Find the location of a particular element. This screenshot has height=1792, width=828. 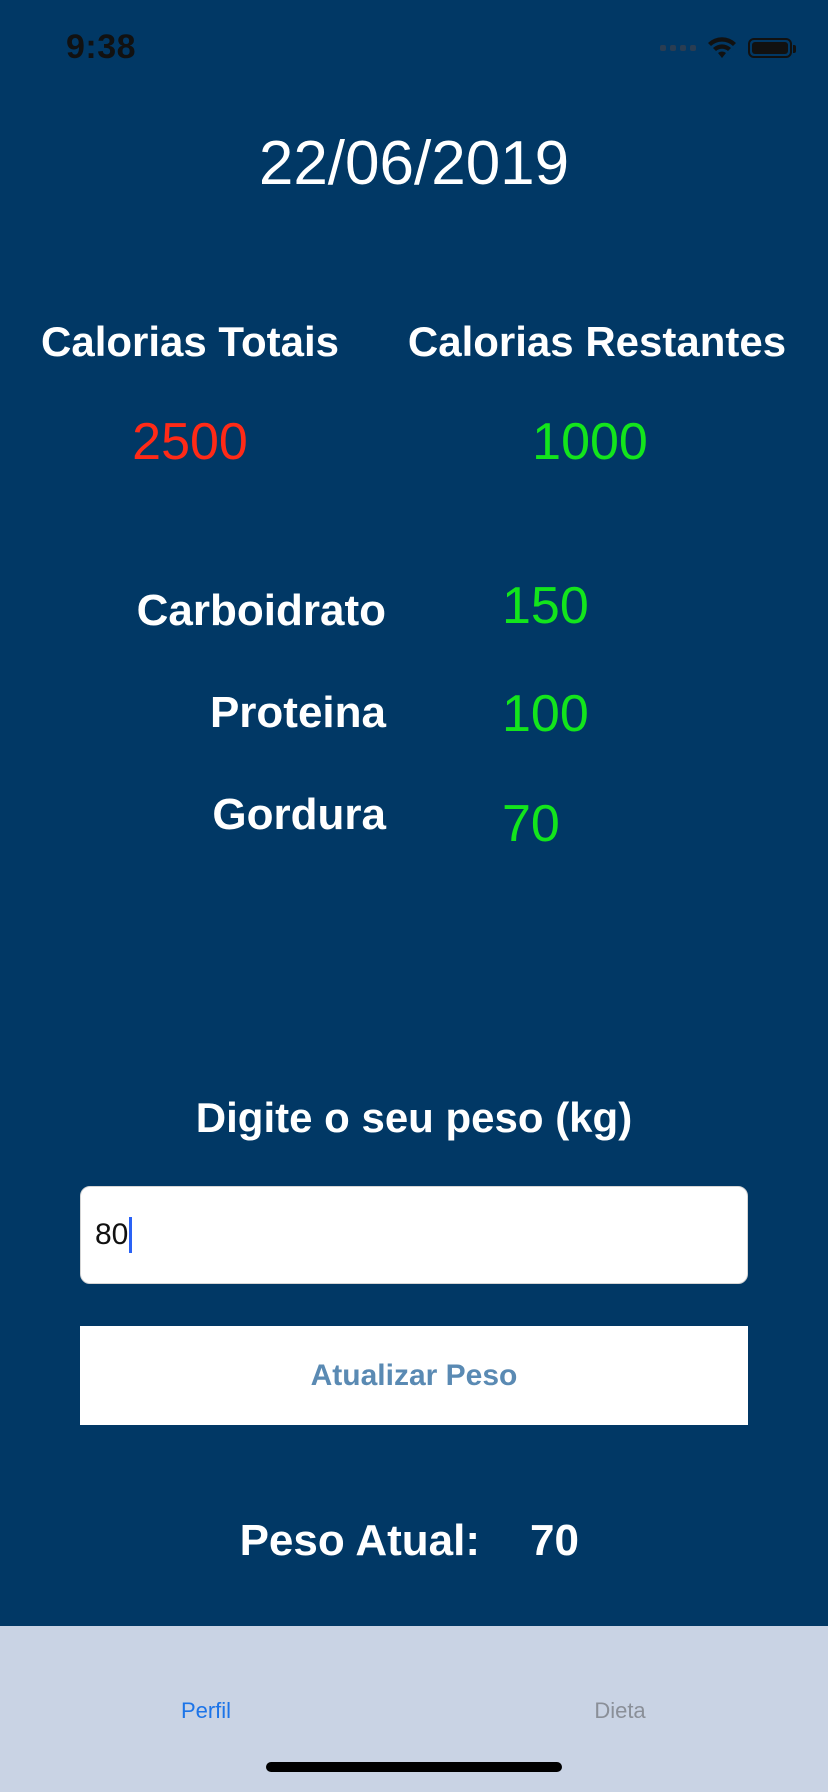

total-calories-label: Calorias Totais is located at coordinates (190, 341).